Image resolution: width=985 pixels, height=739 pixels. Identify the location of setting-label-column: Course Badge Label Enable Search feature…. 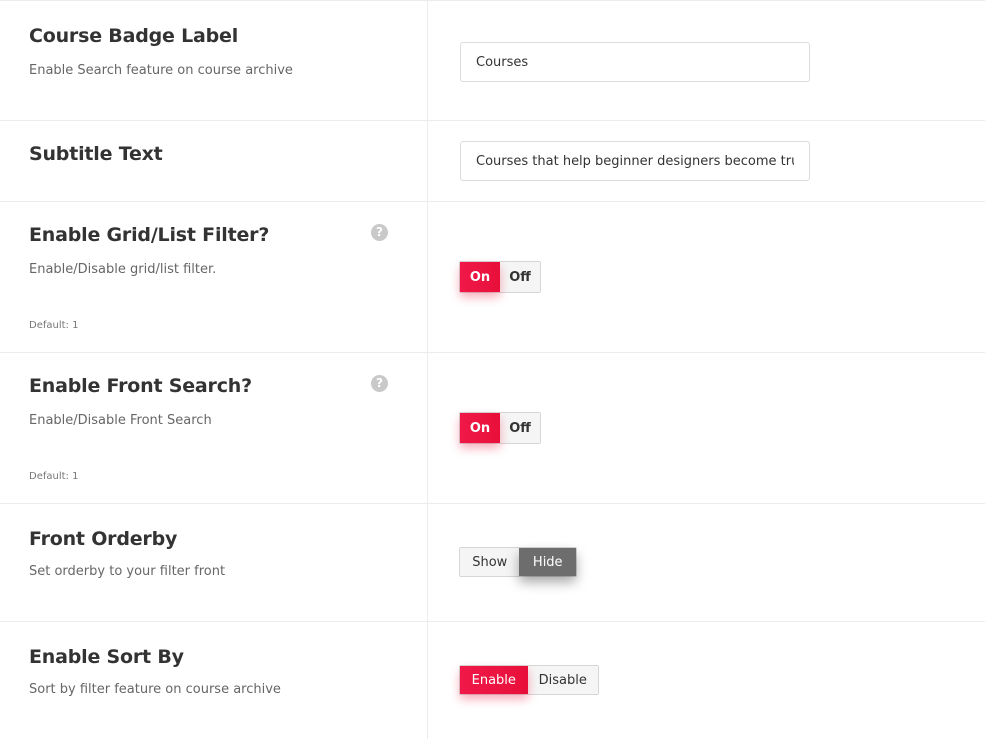
(214, 60).